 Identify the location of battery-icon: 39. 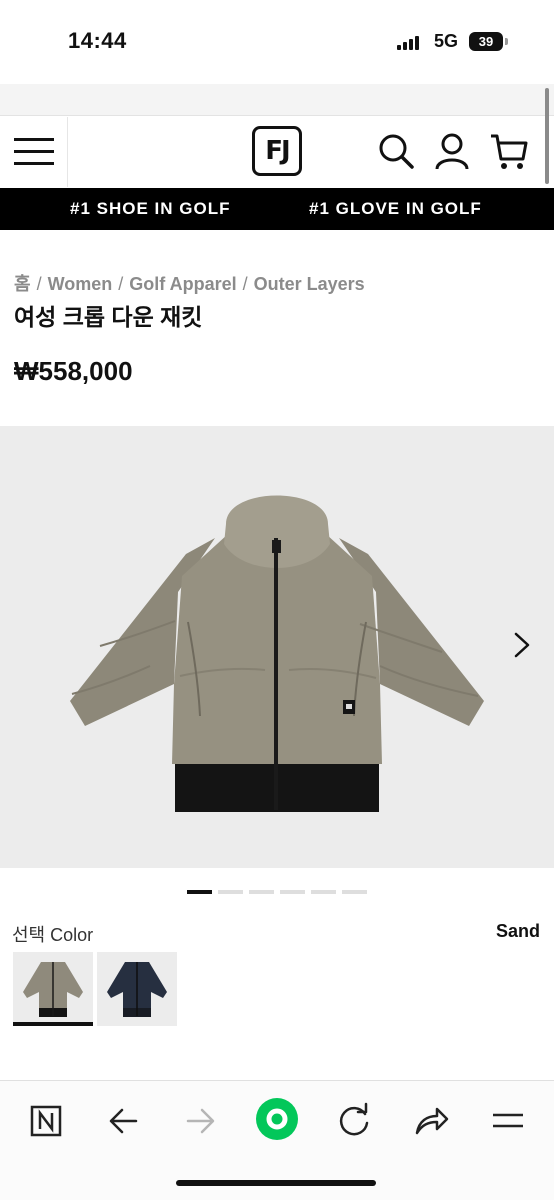
(486, 41).